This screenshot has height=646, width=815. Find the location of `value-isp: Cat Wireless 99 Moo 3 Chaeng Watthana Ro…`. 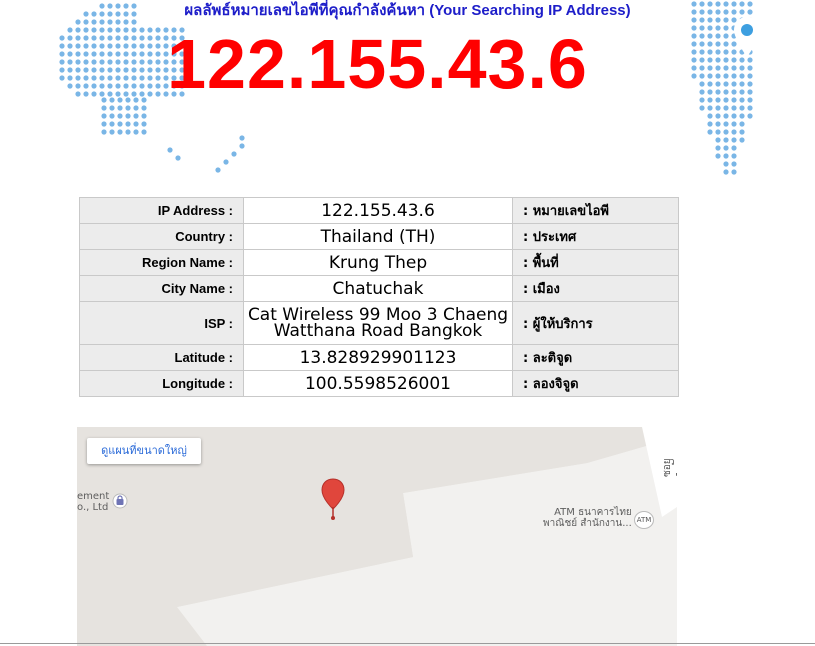

value-isp: Cat Wireless 99 Moo 3 Chaeng Watthana Ro… is located at coordinates (378, 323).